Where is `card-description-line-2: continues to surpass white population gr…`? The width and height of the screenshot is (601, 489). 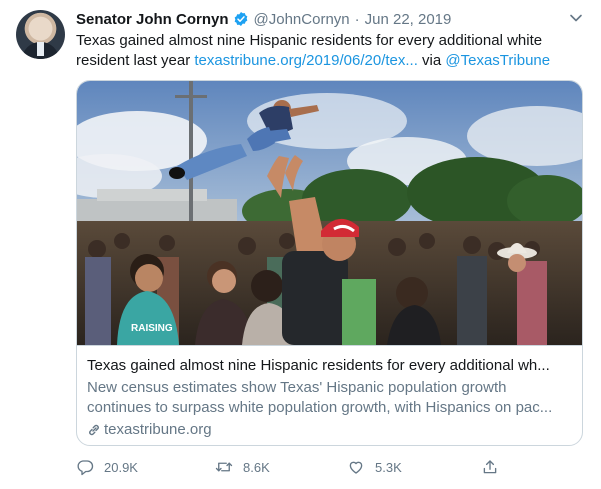 card-description-line-2: continues to surpass white population gr… is located at coordinates (320, 407).